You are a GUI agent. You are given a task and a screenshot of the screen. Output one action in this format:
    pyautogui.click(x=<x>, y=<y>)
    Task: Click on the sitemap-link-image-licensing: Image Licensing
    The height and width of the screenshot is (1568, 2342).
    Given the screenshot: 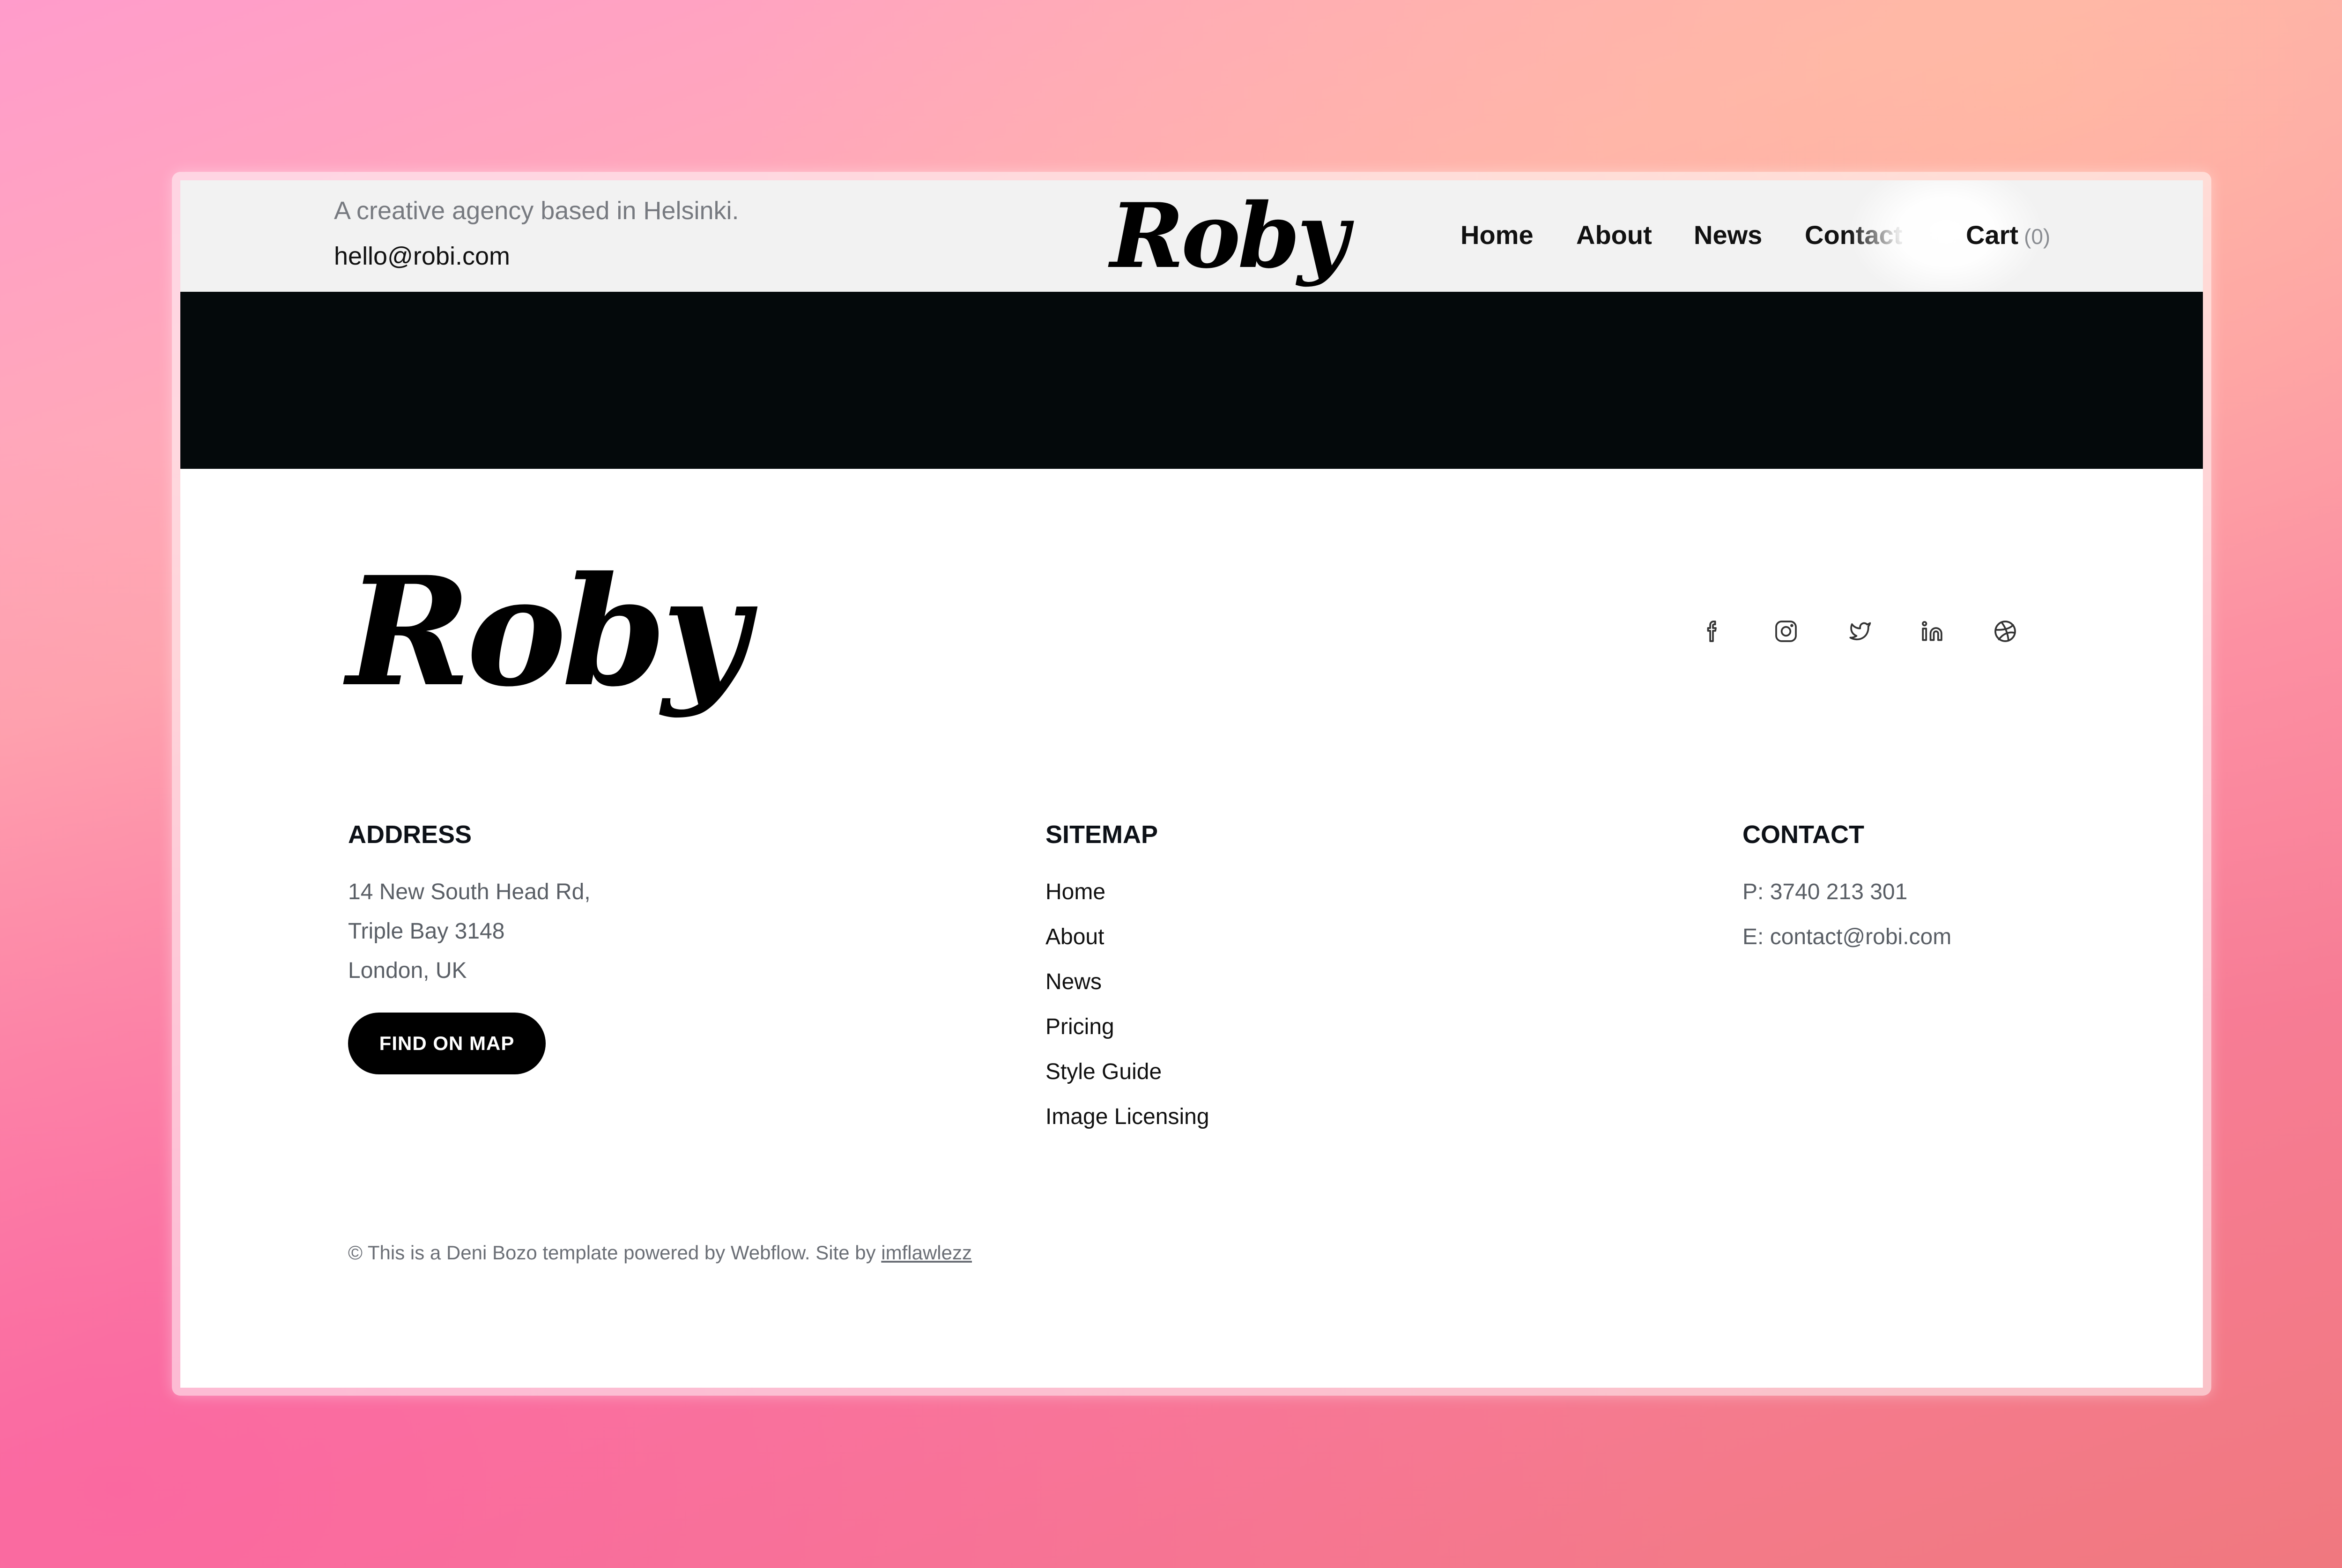 What is the action you would take?
    pyautogui.click(x=1127, y=1117)
    